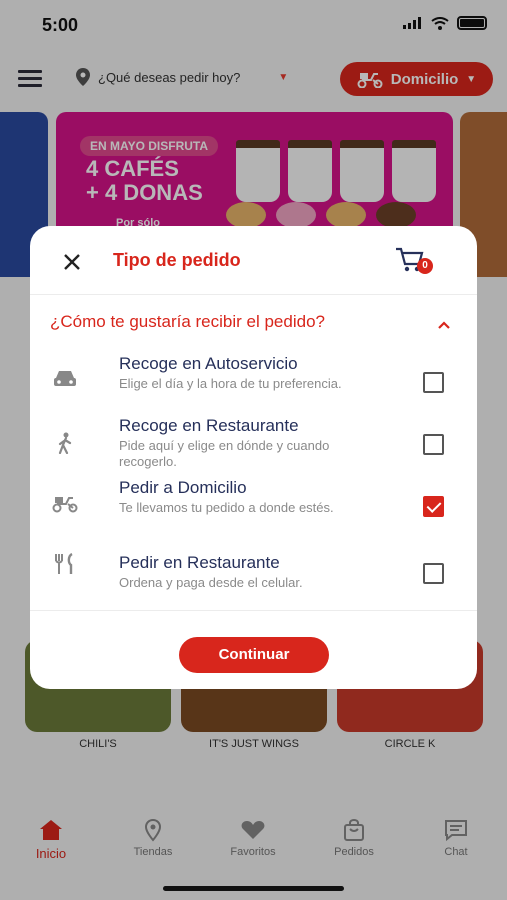 The height and width of the screenshot is (900, 507). What do you see at coordinates (187, 322) in the screenshot?
I see `receive-question: ¿Cómo te gustaría recibir el pedido?` at bounding box center [187, 322].